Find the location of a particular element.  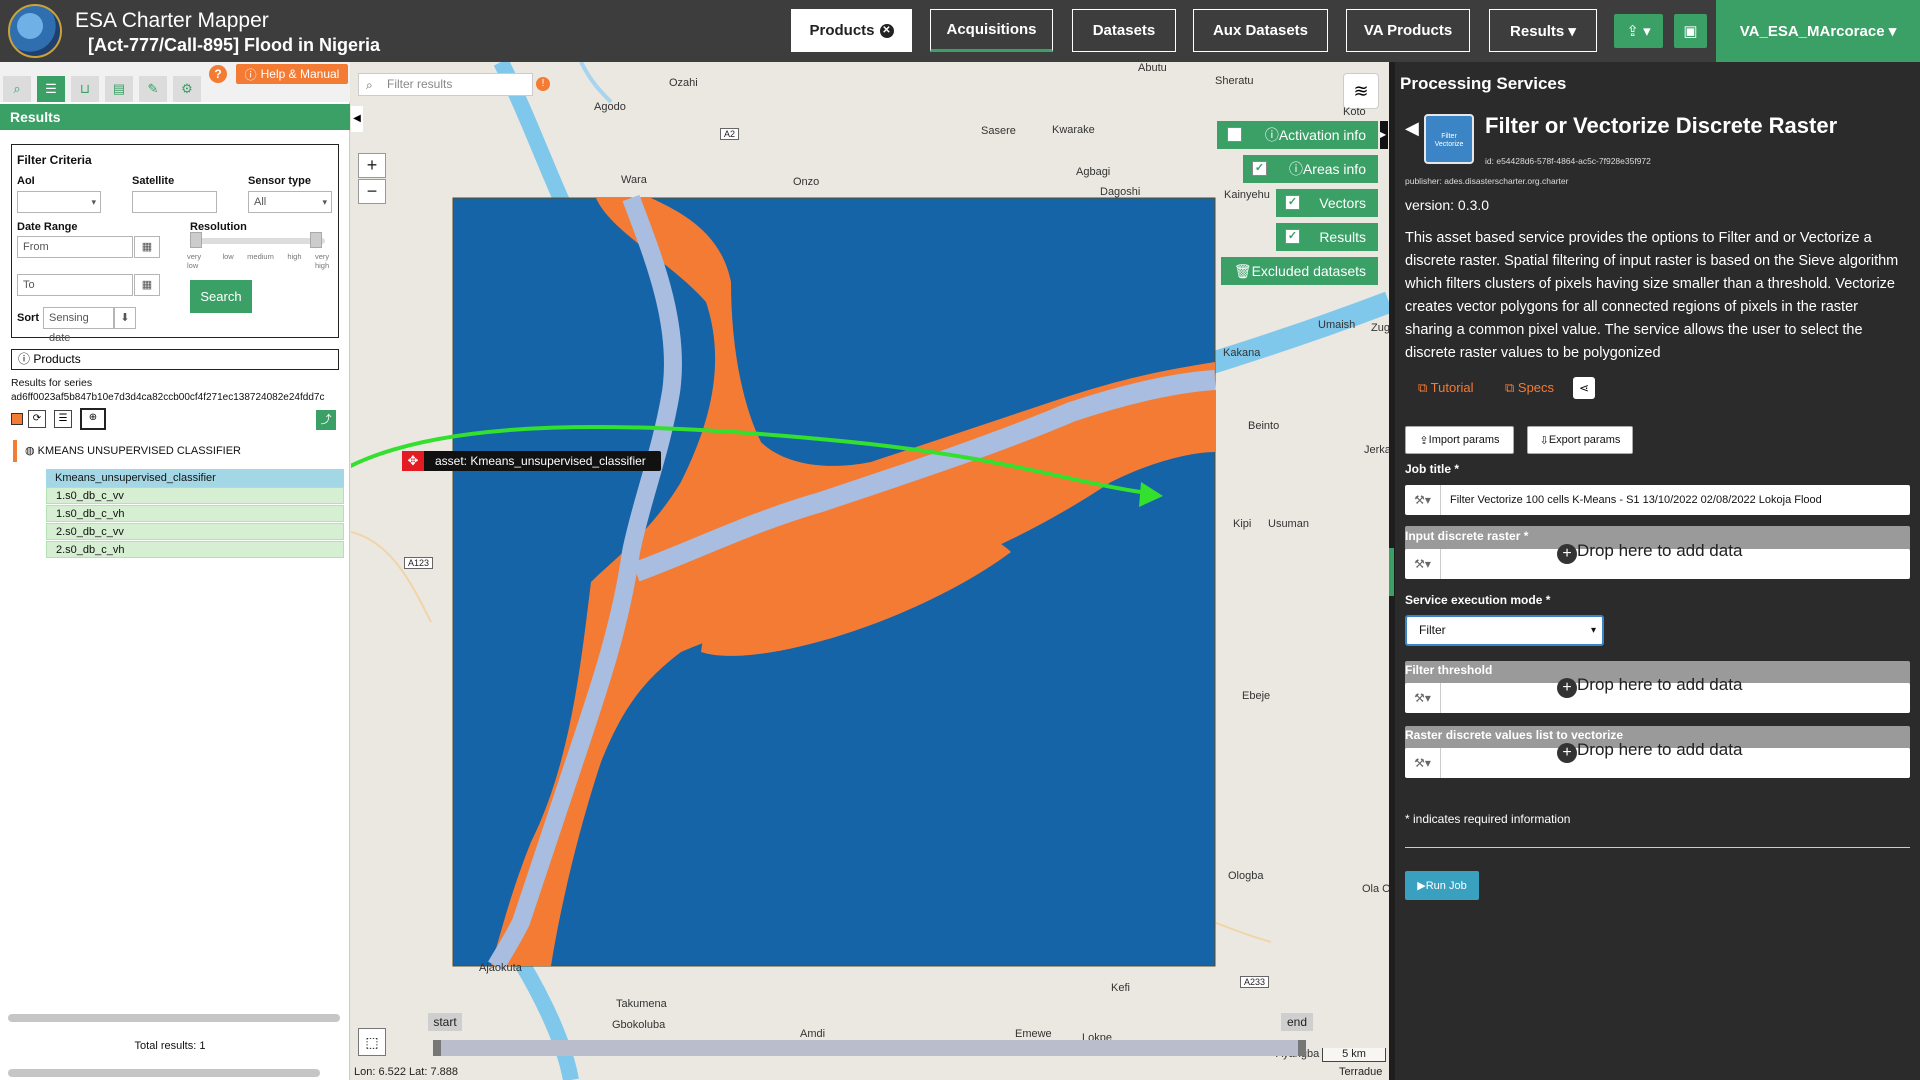

list-item: 2.s0_db_c_vv is located at coordinates (195, 531).